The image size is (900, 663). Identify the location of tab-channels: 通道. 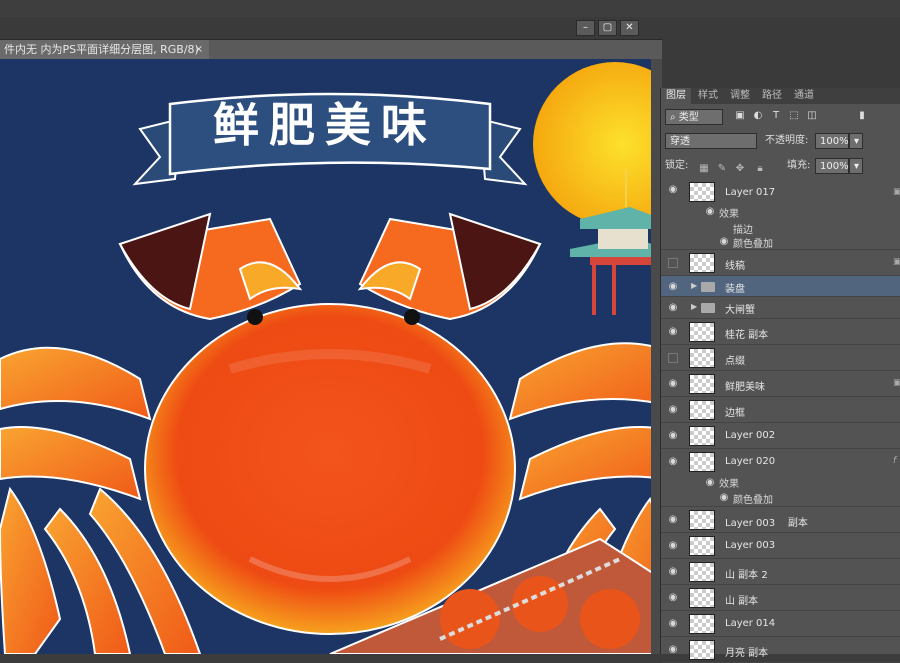
(804, 96).